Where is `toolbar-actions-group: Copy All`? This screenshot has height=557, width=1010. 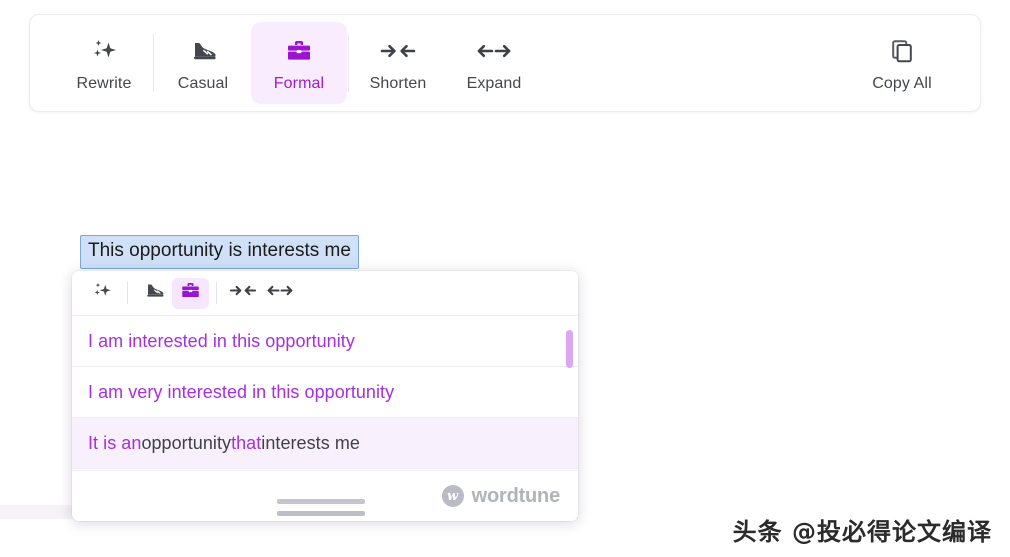
toolbar-actions-group: Copy All is located at coordinates (917, 63).